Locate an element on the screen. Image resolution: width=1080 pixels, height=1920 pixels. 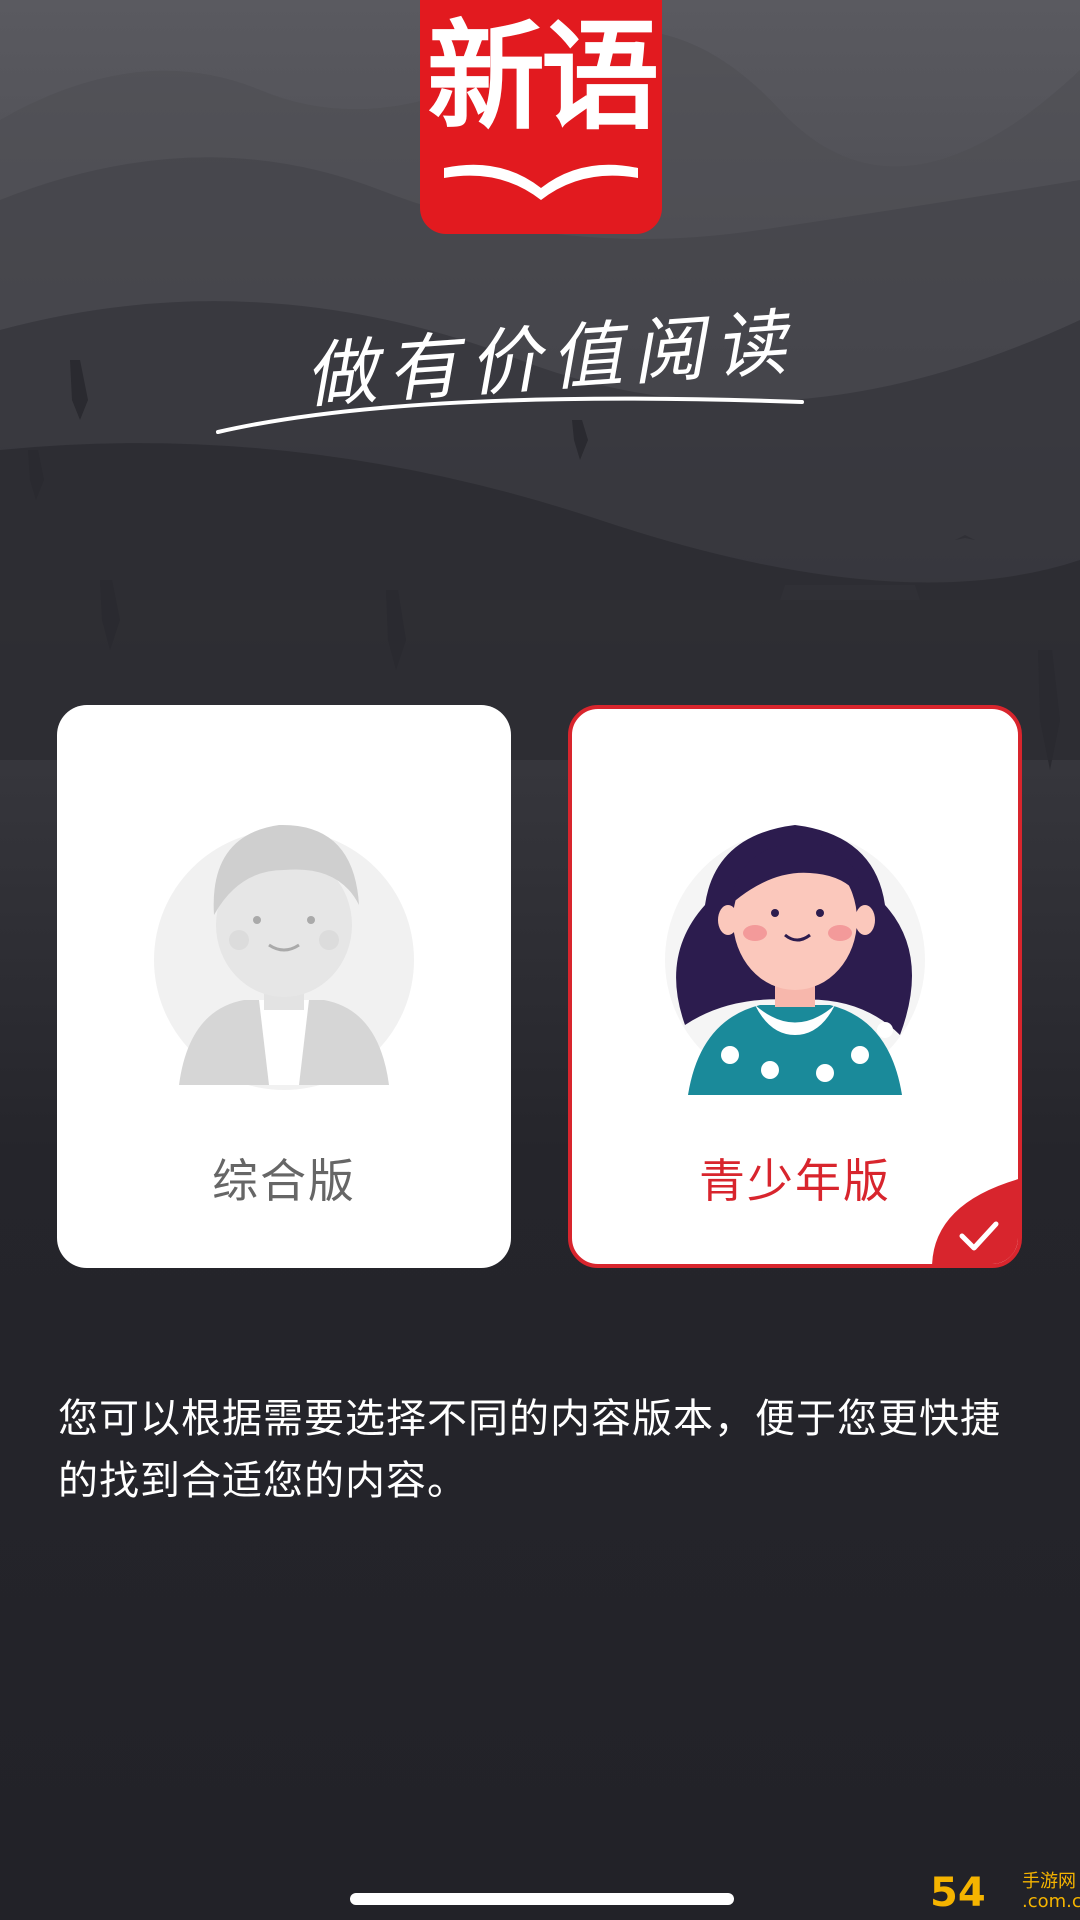
book-icon is located at coordinates (541, 182).